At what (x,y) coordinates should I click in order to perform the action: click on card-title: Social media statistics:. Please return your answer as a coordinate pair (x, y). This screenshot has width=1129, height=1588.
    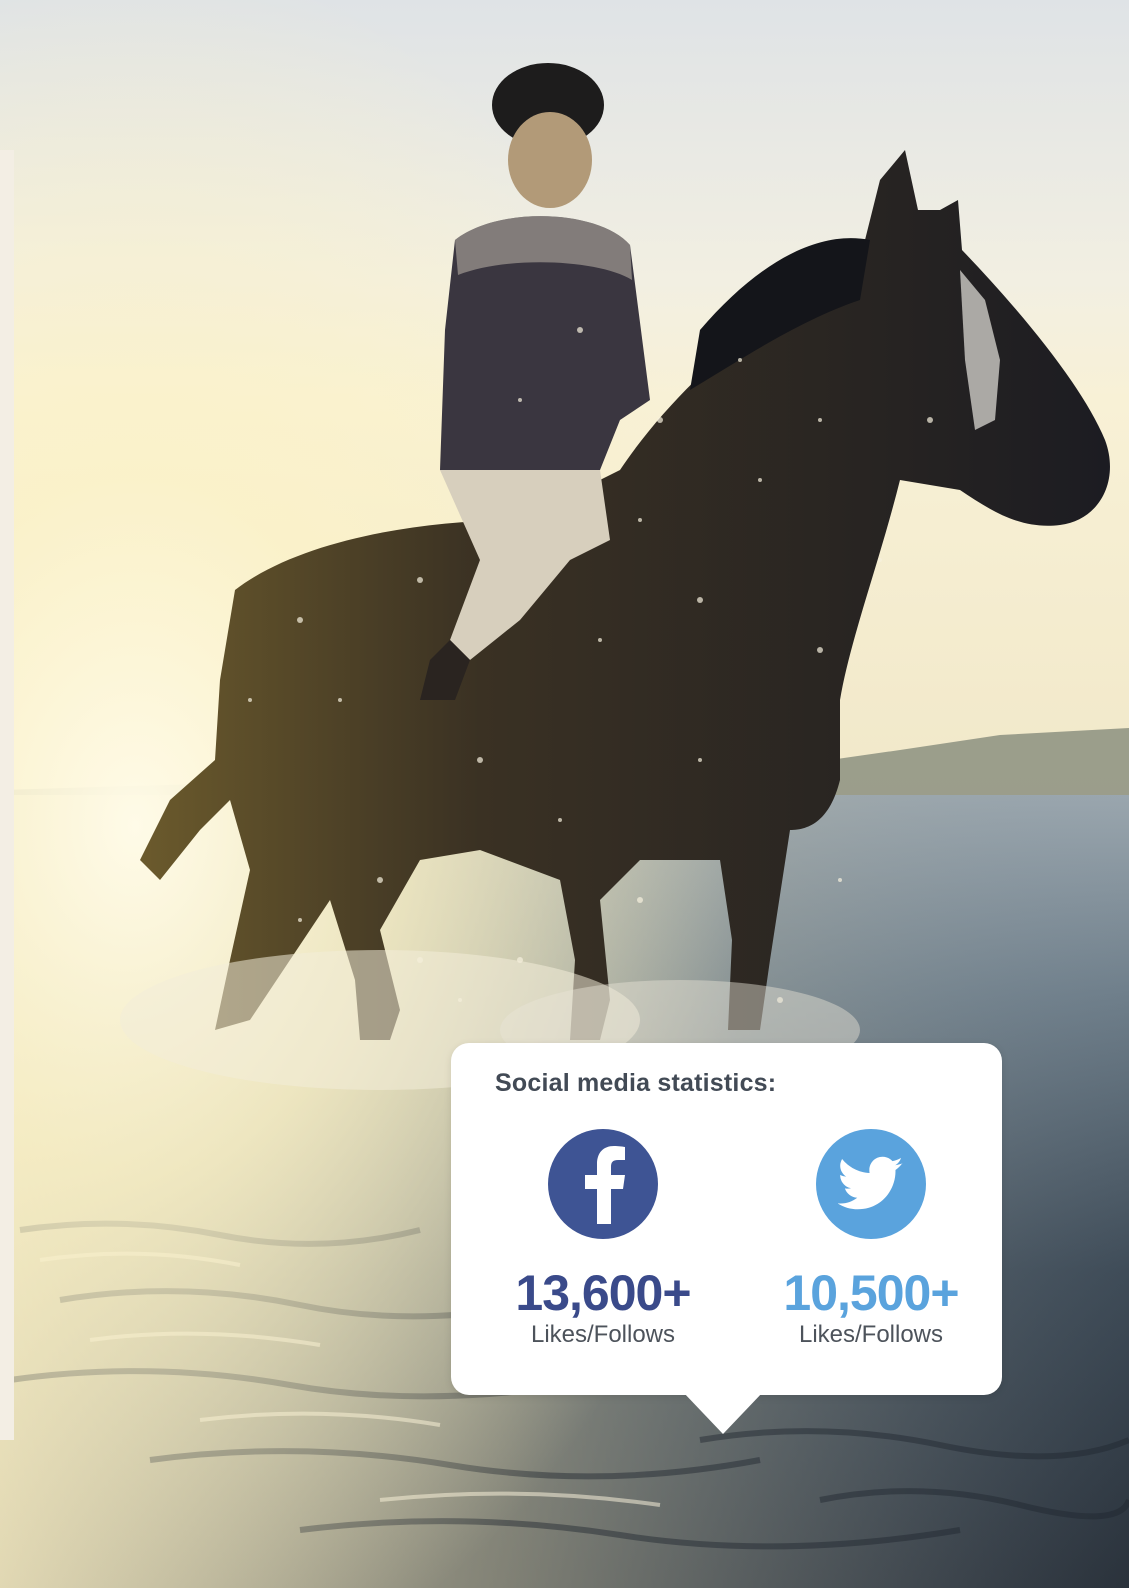
    Looking at the image, I should click on (636, 1083).